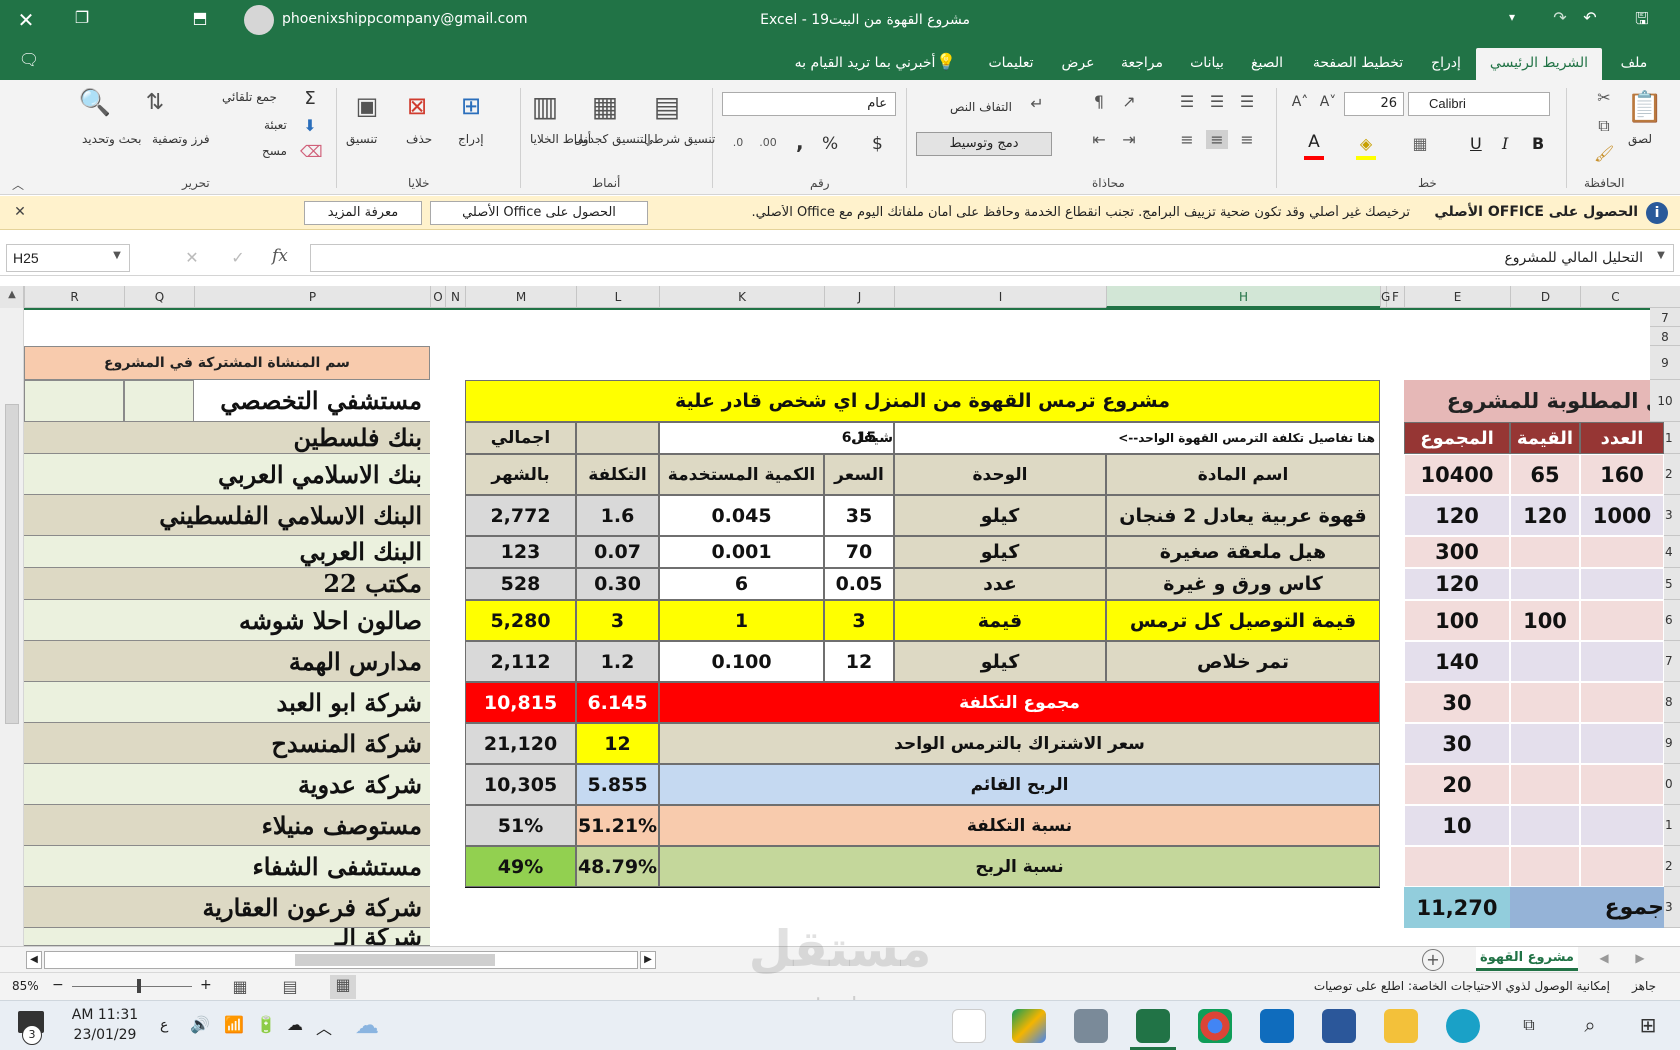 The height and width of the screenshot is (1050, 1680). I want to click on cell-styles-button: أنماط الخلايا, so click(560, 139).